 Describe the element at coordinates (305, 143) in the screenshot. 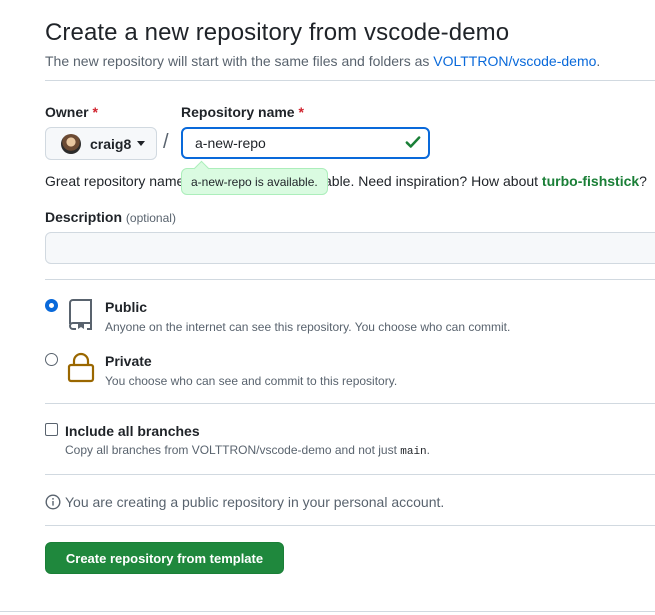

I see `repo-name-input` at that location.